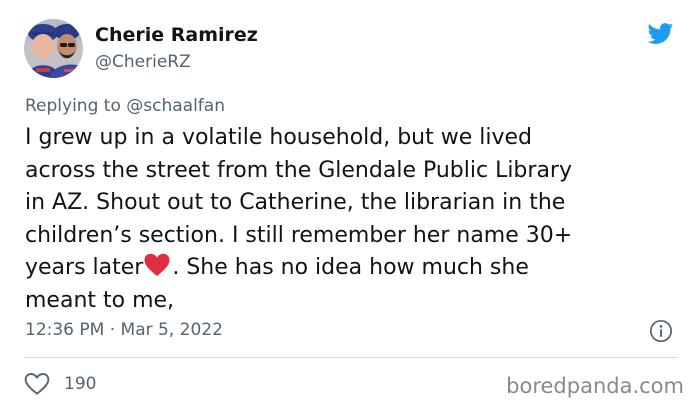 Image resolution: width=700 pixels, height=410 pixels. I want to click on like-button: 190, so click(60, 384).